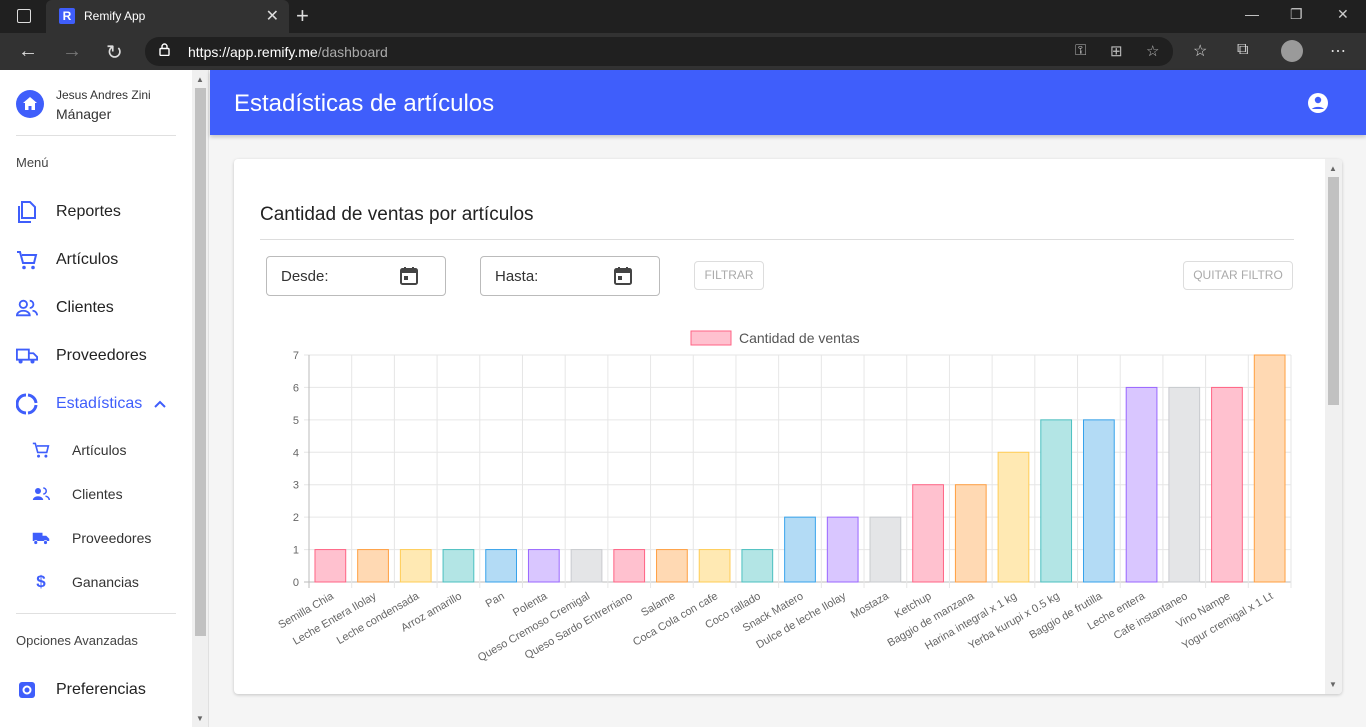  I want to click on to-date-field: Hasta:, so click(570, 276).